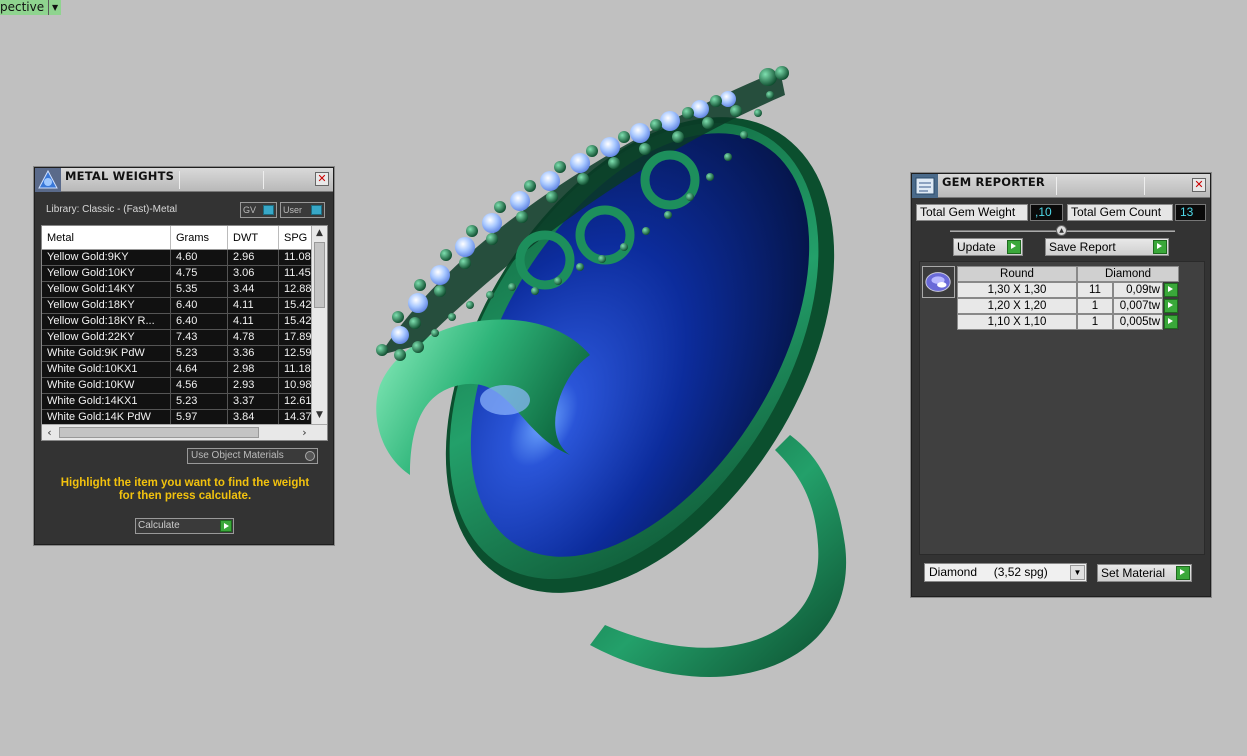 The image size is (1247, 756). I want to click on set-material-button: Set Material, so click(1144, 573).